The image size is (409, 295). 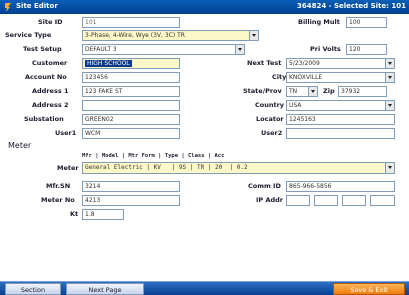 I want to click on service-type-select: 3-Phase, 4-Wire, Wye (3V, 3C) TR, so click(x=170, y=35).